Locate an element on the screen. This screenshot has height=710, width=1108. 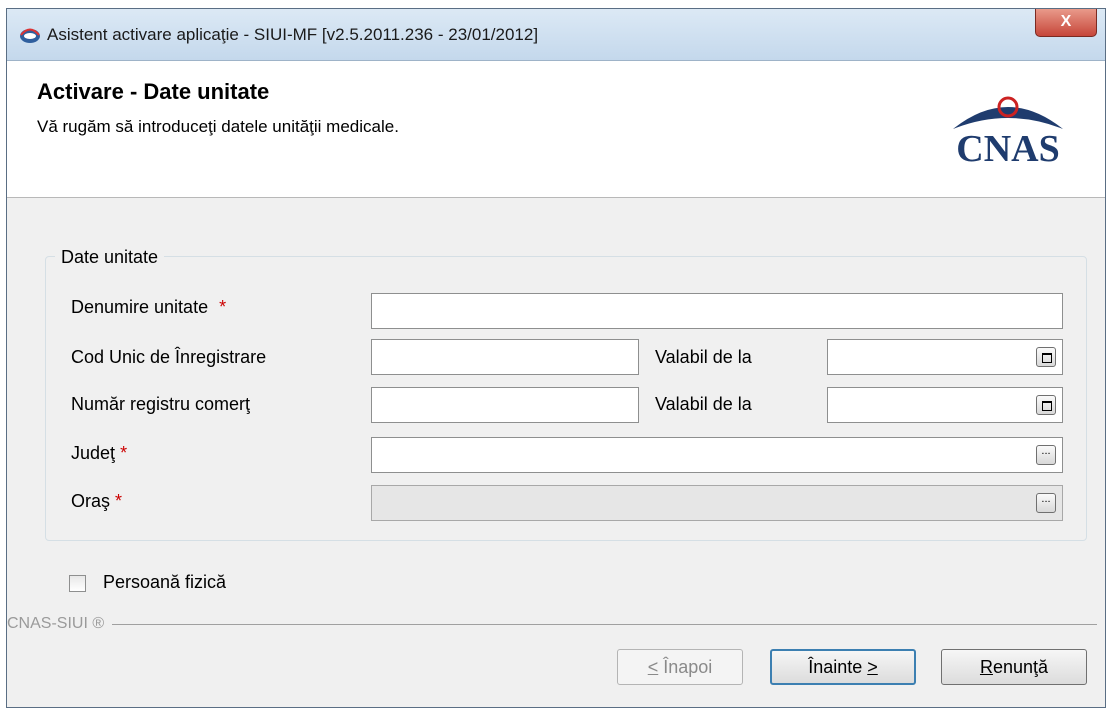
close-icon: X is located at coordinates (1066, 21).